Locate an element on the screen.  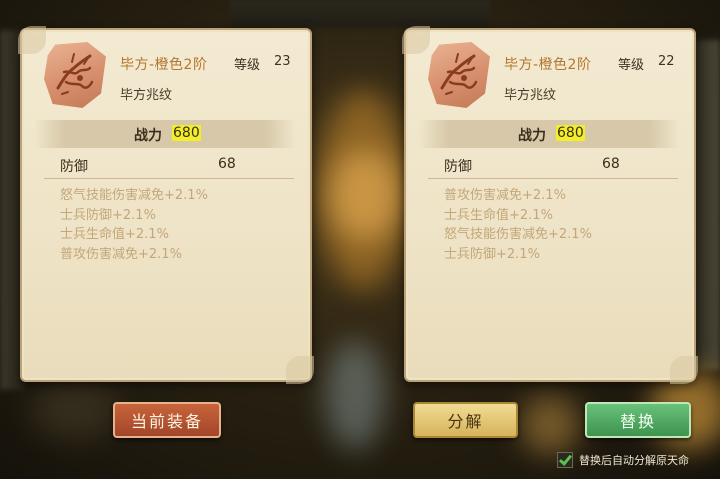
replace-button: 替换 is located at coordinates (638, 420).